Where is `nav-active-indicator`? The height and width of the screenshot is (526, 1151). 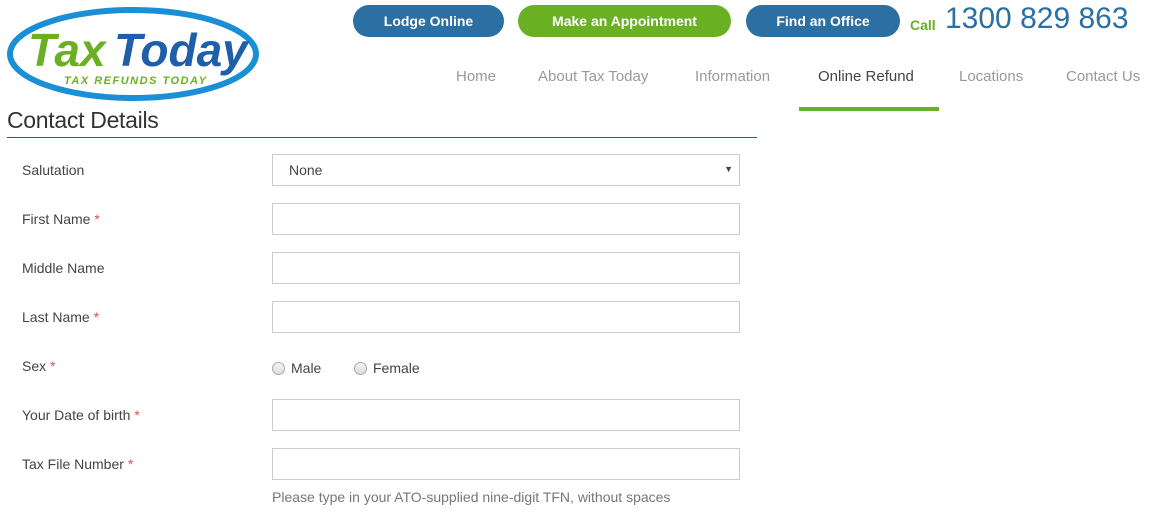 nav-active-indicator is located at coordinates (869, 109).